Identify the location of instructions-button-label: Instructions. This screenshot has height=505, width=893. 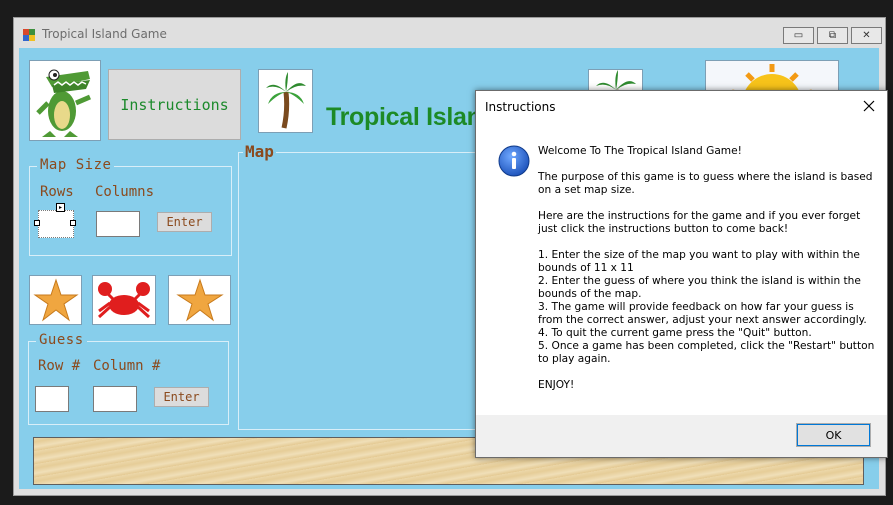
(174, 104).